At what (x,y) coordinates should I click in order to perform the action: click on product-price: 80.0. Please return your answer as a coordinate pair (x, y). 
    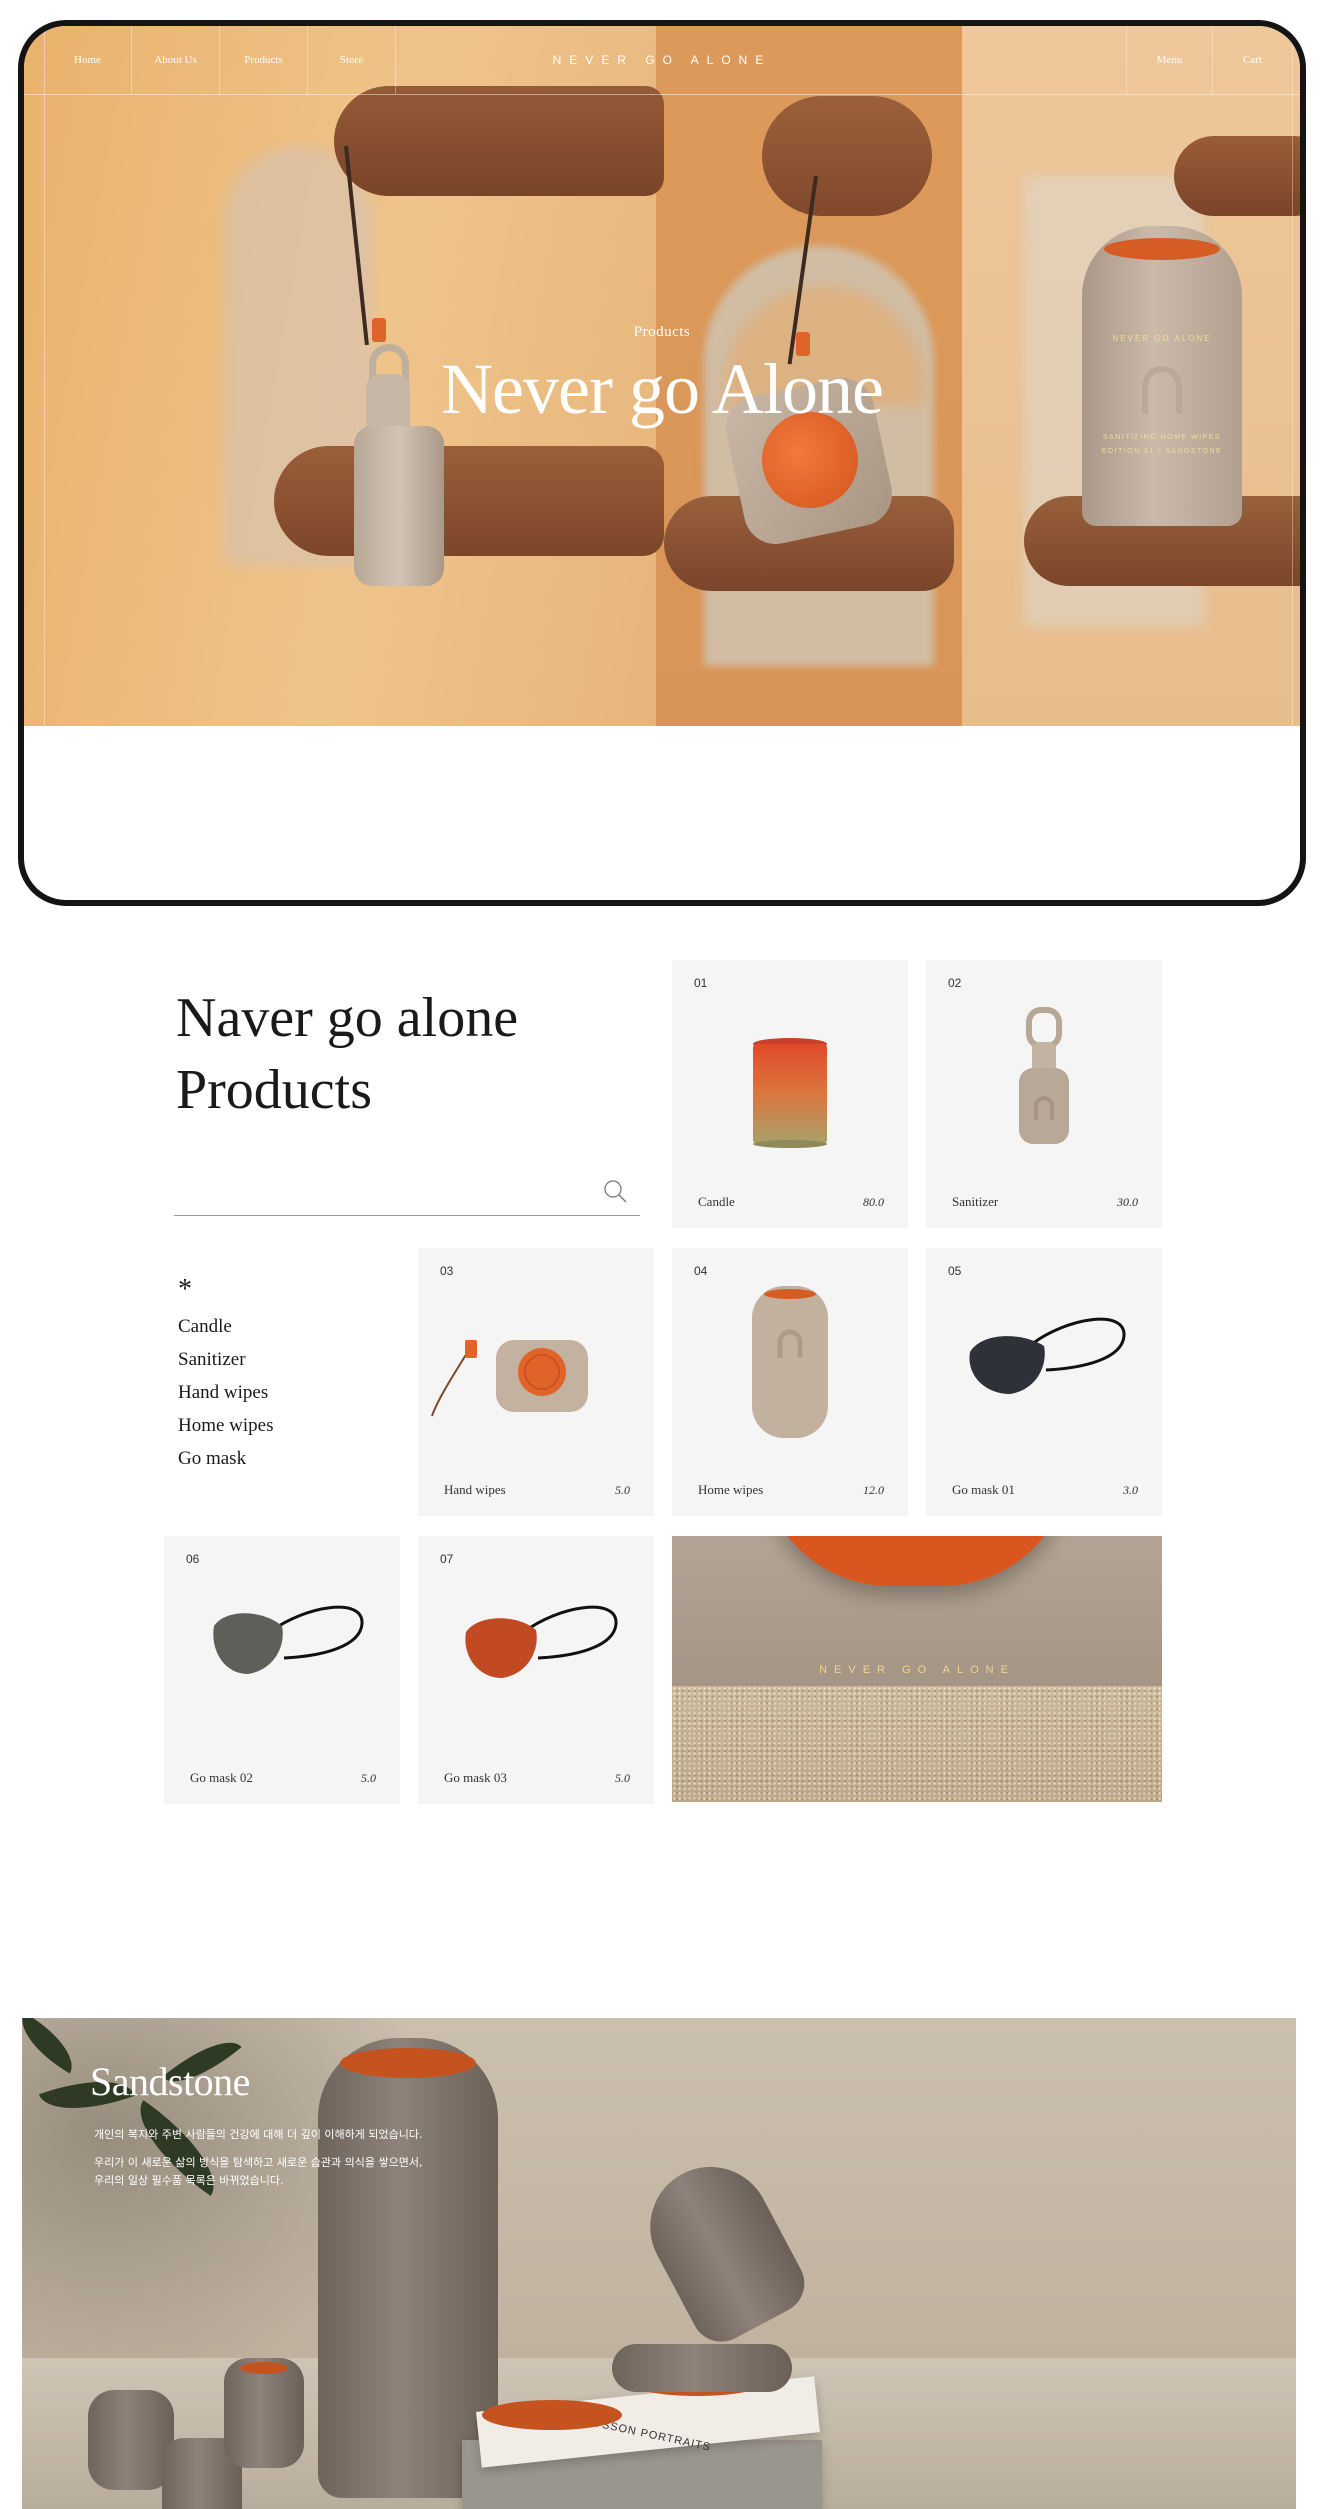
    Looking at the image, I should click on (873, 1202).